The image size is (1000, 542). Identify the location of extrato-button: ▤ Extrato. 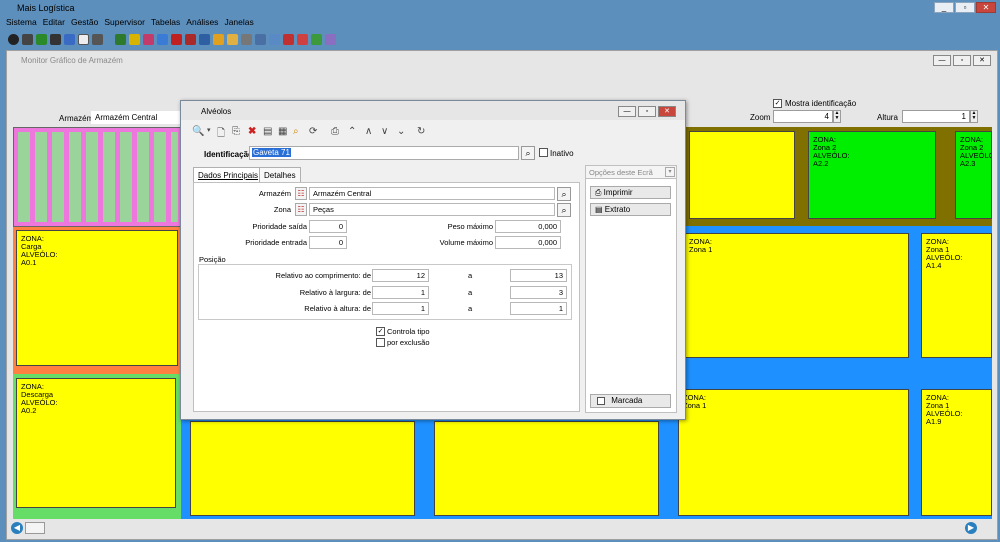
(630, 209).